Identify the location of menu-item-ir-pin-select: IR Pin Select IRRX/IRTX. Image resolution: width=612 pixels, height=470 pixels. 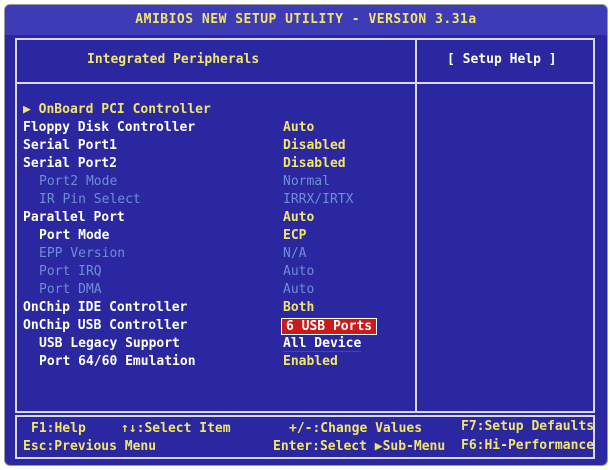
(218, 201).